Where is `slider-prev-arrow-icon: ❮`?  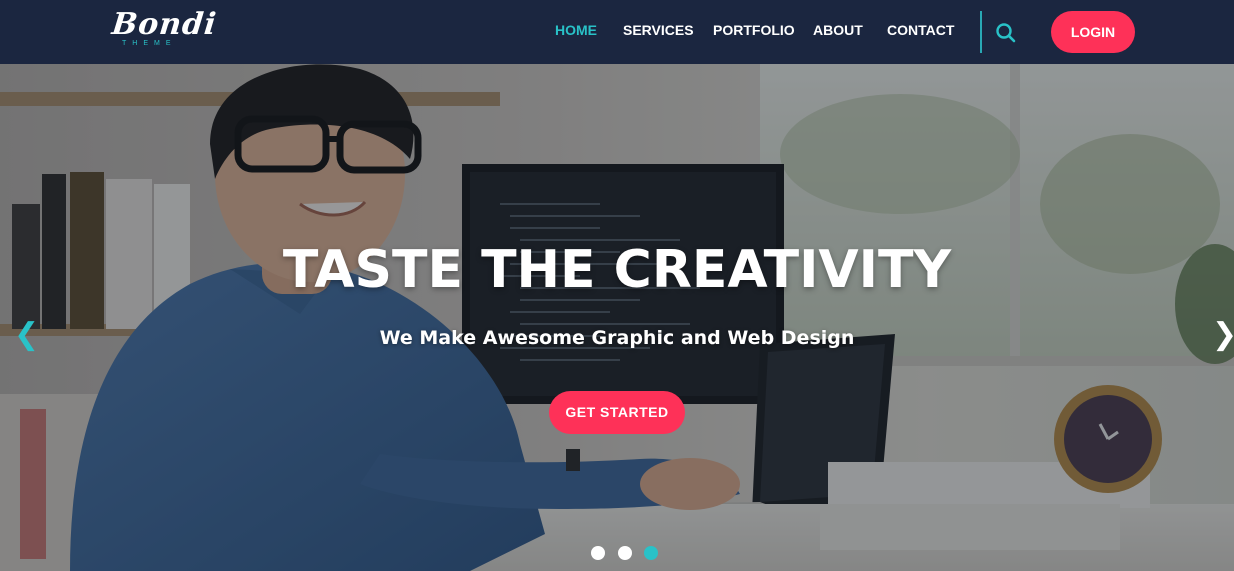 slider-prev-arrow-icon: ❮ is located at coordinates (26, 335).